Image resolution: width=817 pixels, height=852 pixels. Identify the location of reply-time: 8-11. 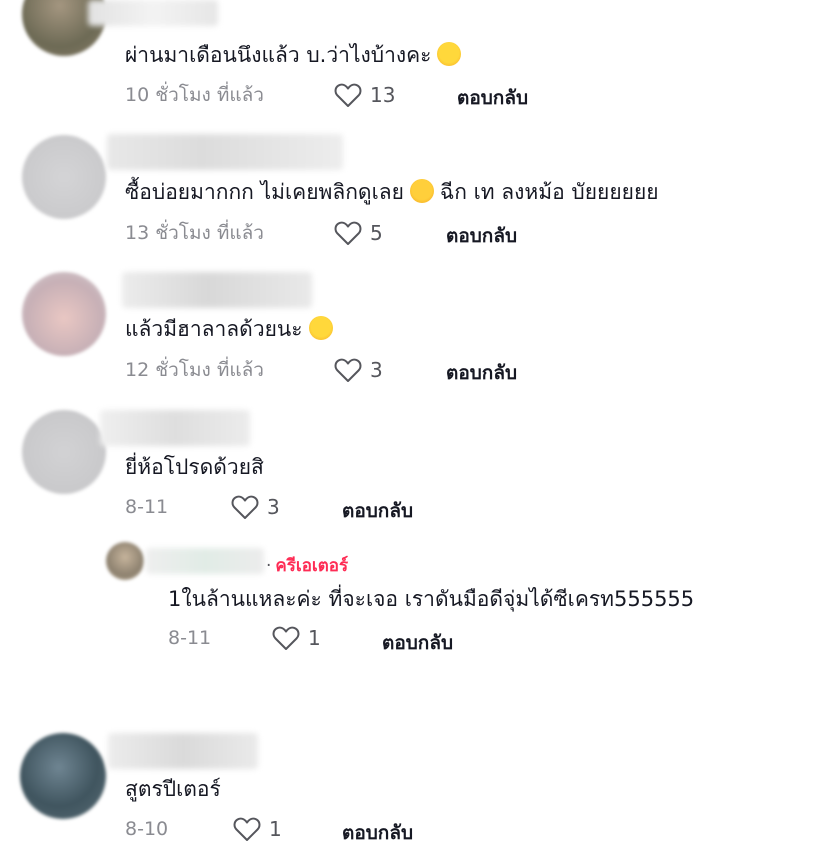
(190, 638).